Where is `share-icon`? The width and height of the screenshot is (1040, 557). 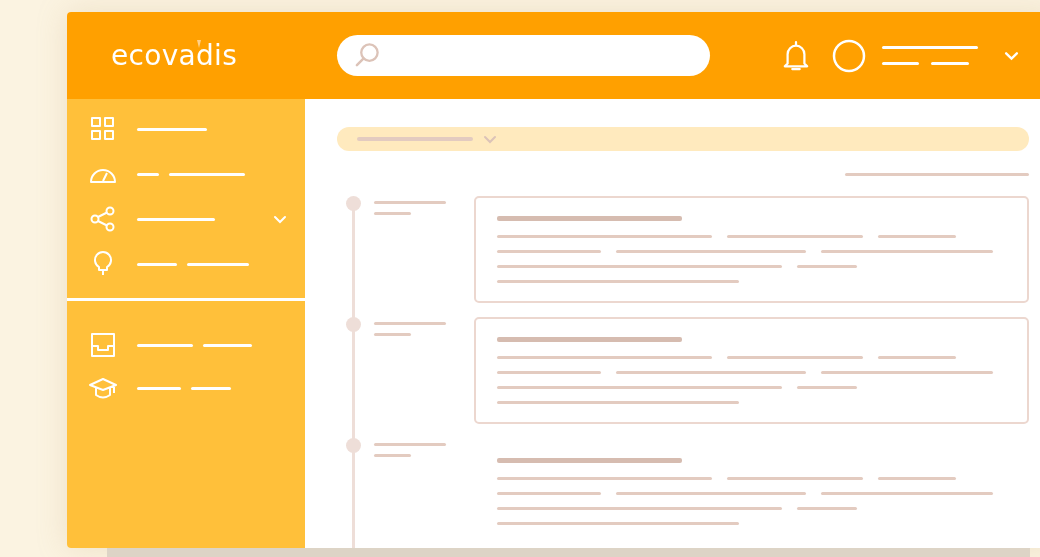
share-icon is located at coordinates (103, 219).